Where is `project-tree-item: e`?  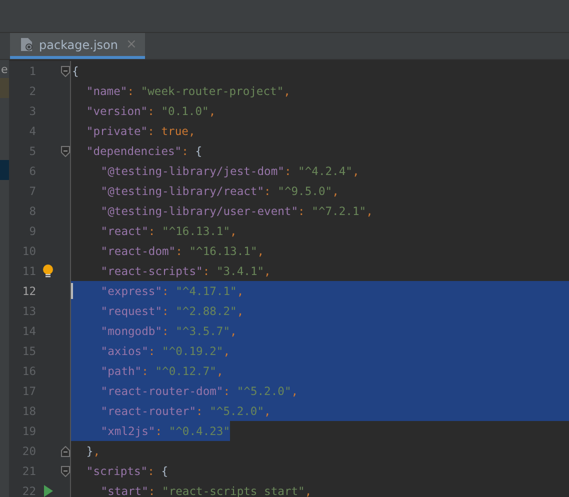 project-tree-item: e is located at coordinates (4, 70).